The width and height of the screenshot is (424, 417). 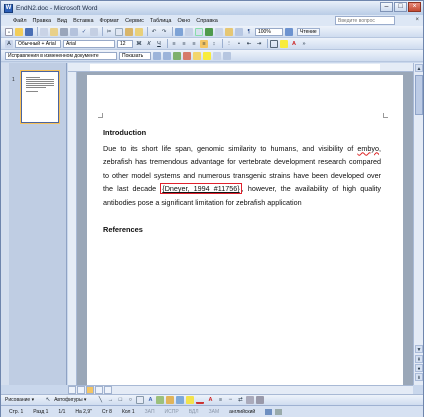 I want to click on textbox-icon, so click(x=140, y=400).